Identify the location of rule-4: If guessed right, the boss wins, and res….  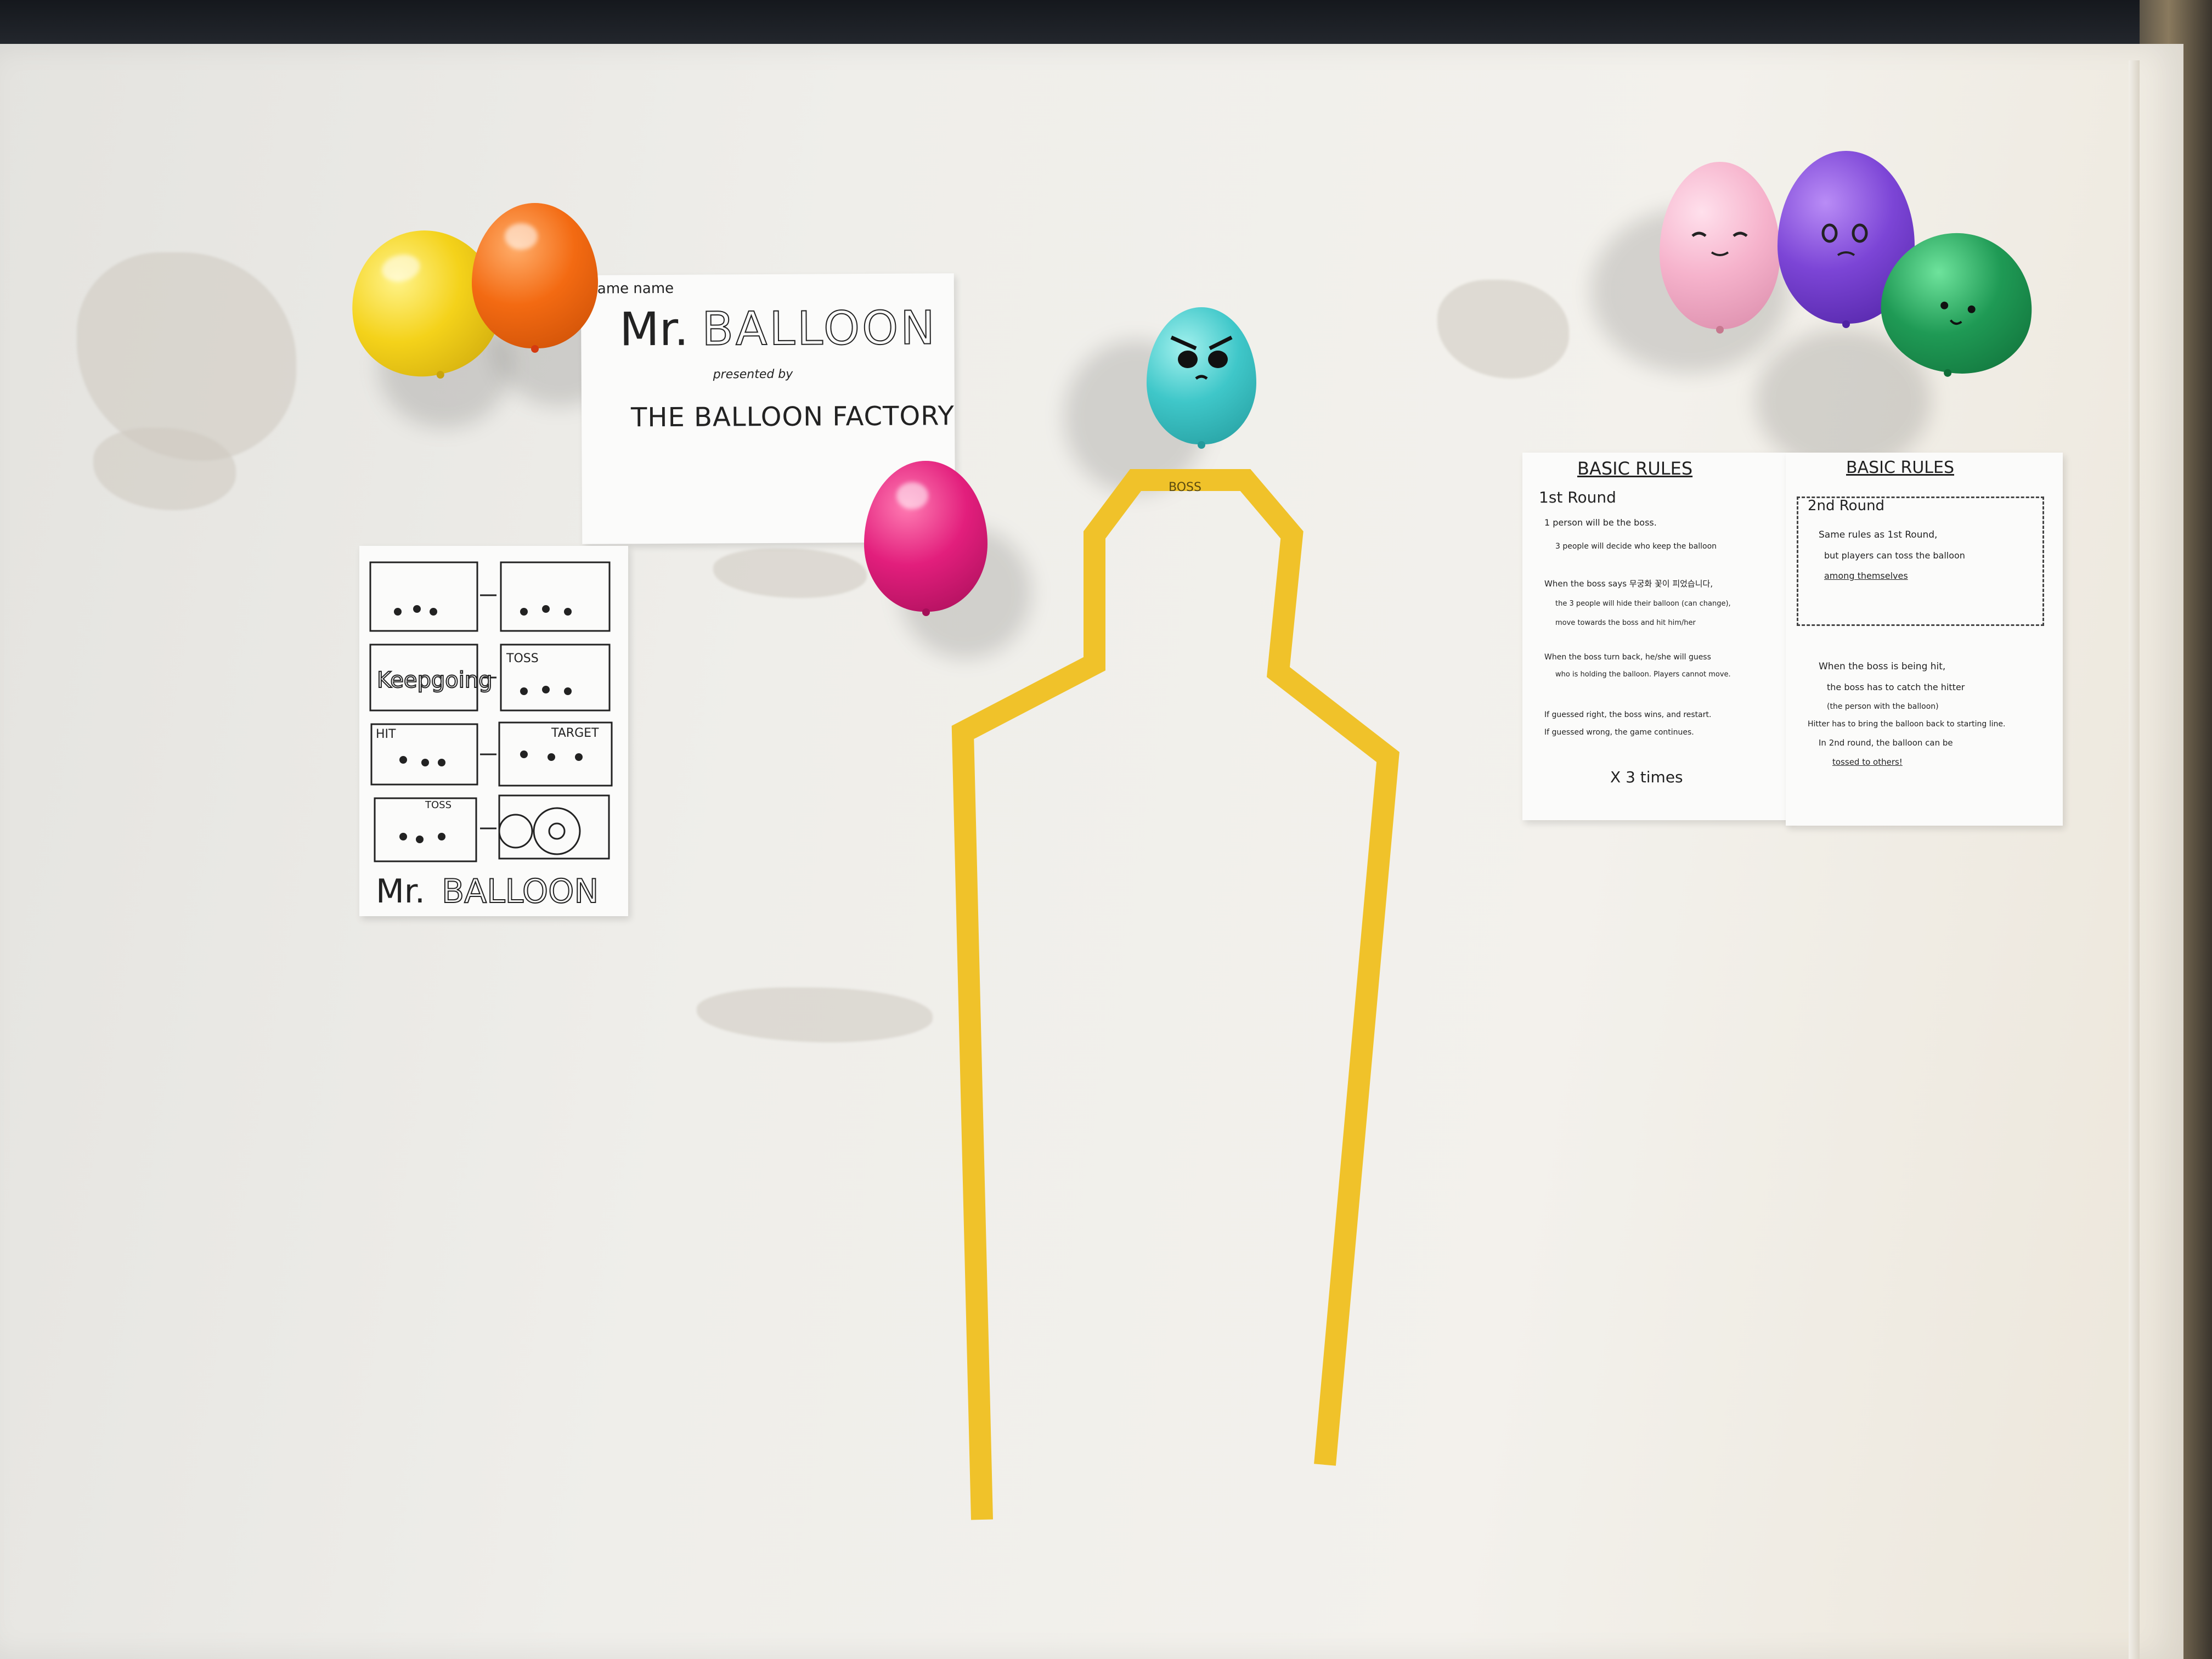
(1628, 715).